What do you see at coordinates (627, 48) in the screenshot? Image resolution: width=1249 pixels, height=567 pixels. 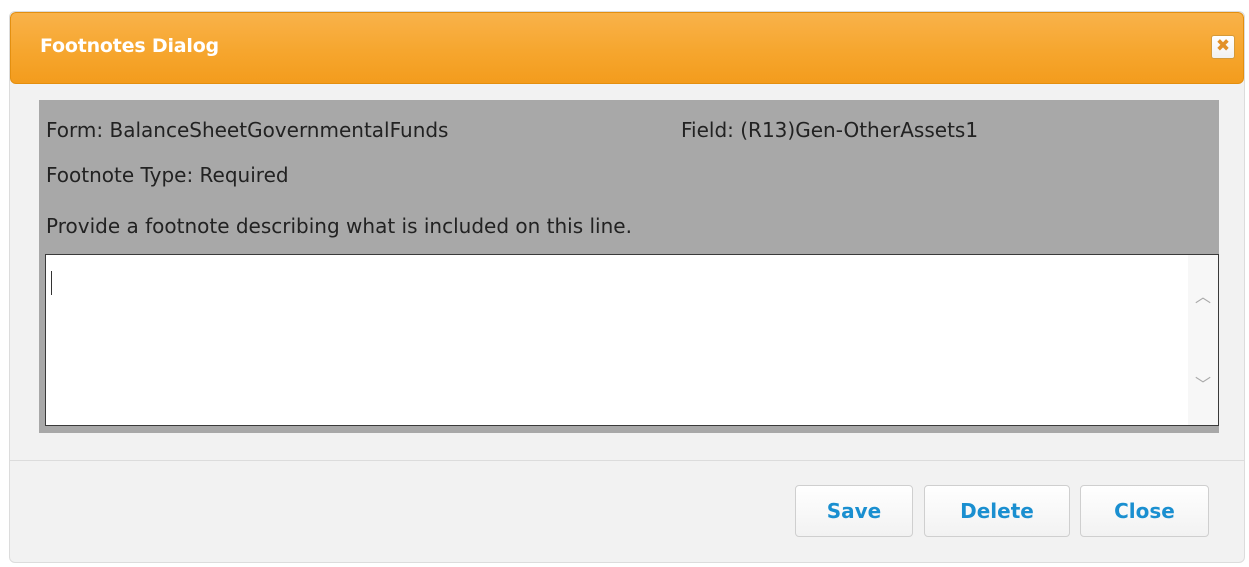 I see `dialog-titlebar: Footnotes Dialog ✖` at bounding box center [627, 48].